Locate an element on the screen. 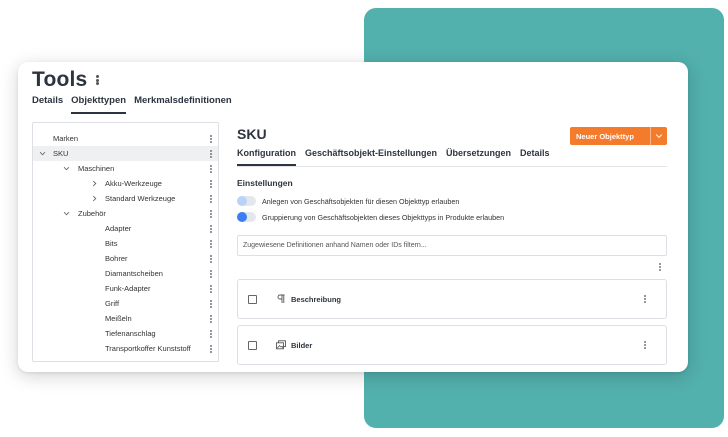 This screenshot has width=728, height=437. definition-label: Bilder is located at coordinates (302, 345).